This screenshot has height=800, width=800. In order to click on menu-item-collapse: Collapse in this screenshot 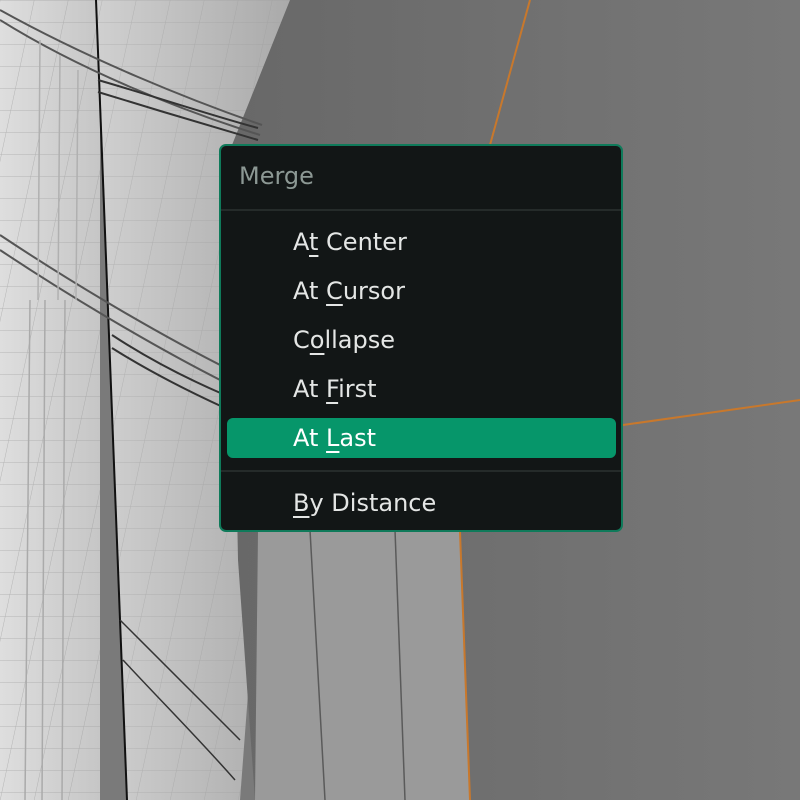, I will do `click(421, 340)`.